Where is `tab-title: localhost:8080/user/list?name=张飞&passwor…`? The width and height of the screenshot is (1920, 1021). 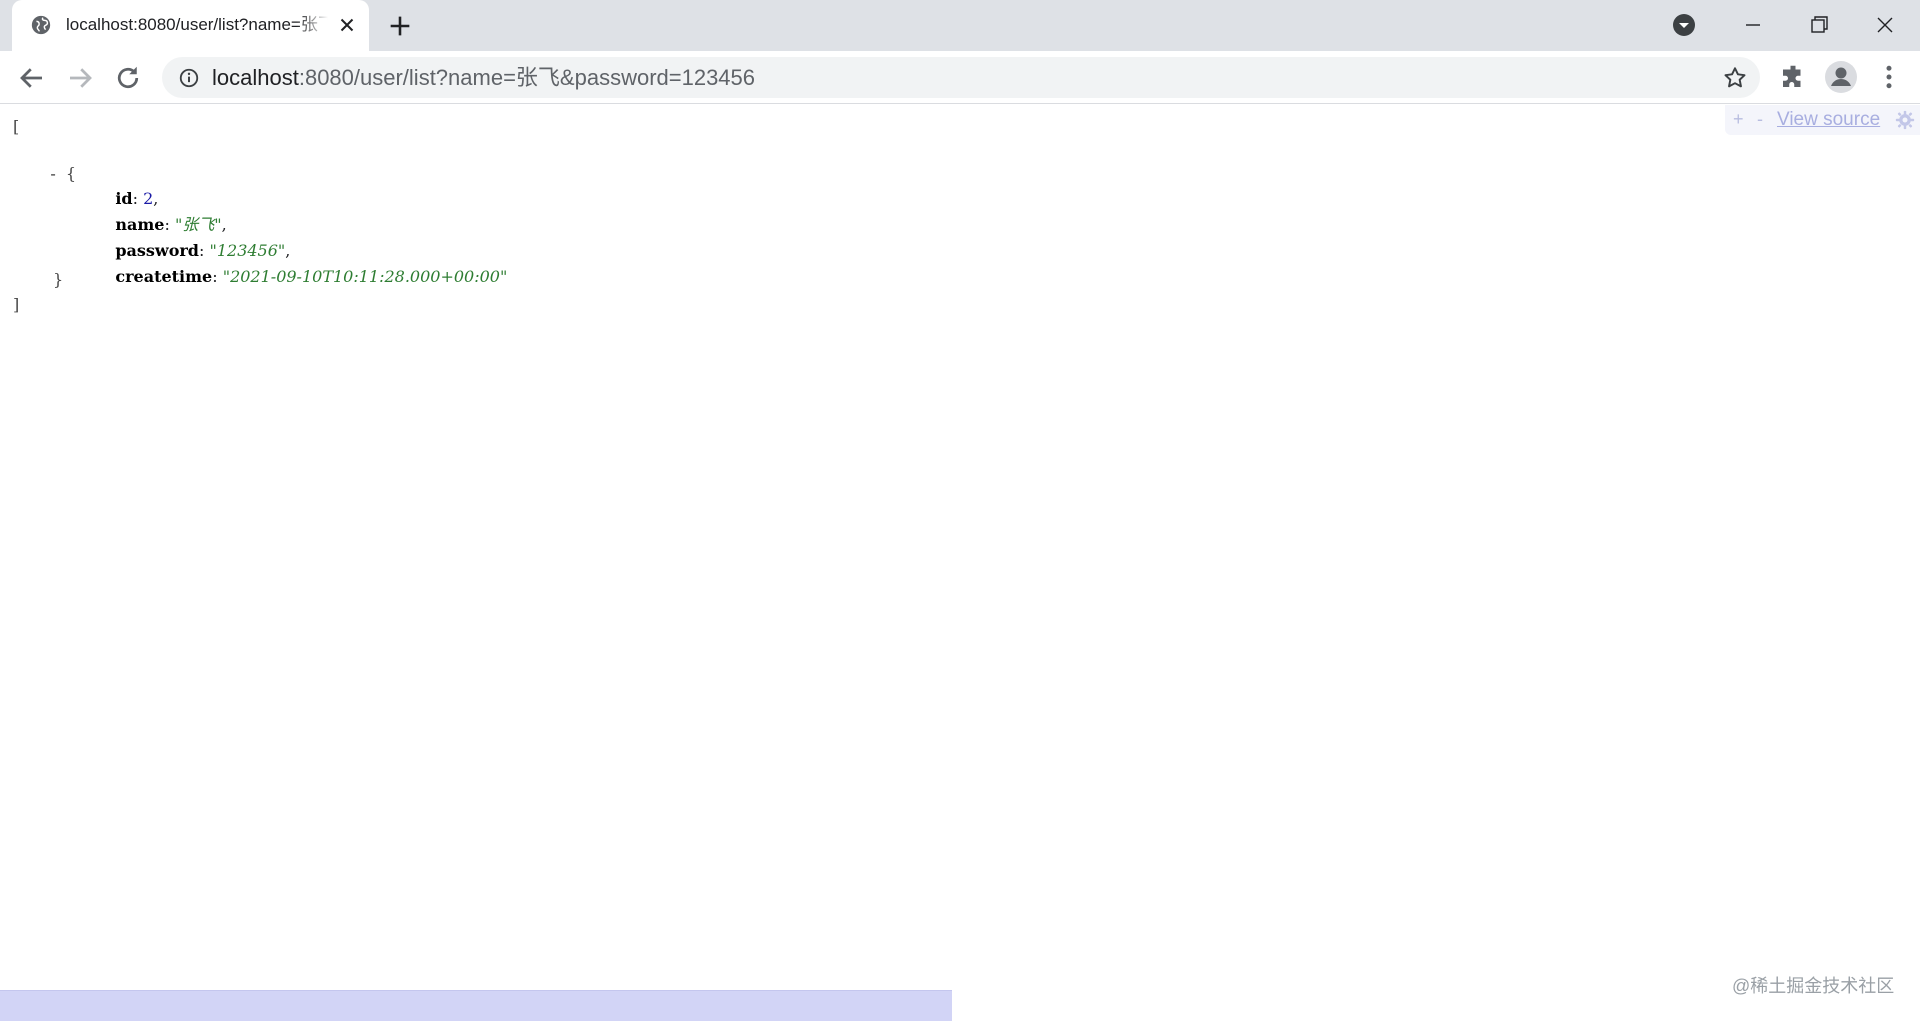 tab-title: localhost:8080/user/list?name=张飞&passwor… is located at coordinates (197, 24).